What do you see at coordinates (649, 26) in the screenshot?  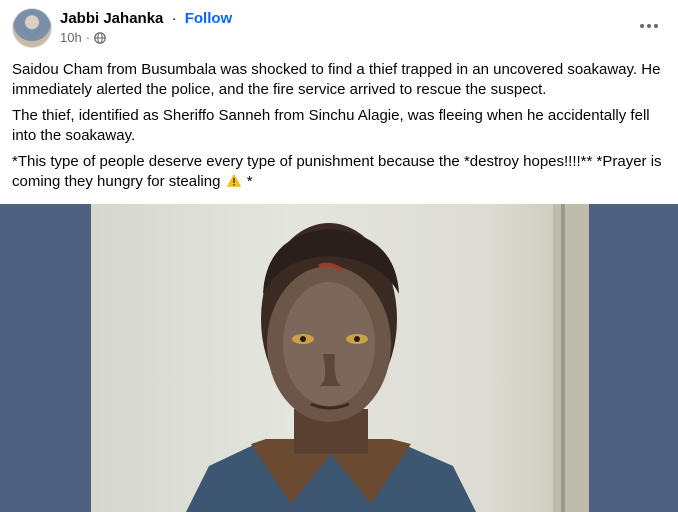 I see `more-options-icon` at bounding box center [649, 26].